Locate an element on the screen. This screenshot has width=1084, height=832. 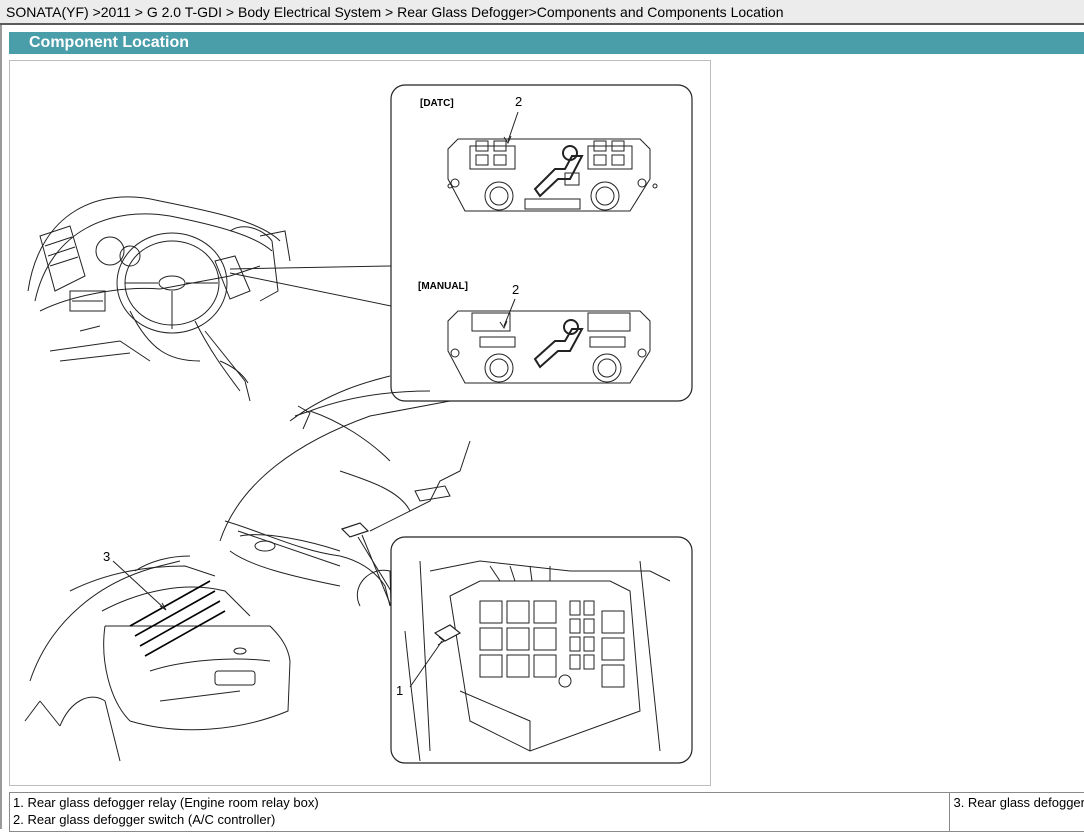
page-left-rule is located at coordinates (1, 427).